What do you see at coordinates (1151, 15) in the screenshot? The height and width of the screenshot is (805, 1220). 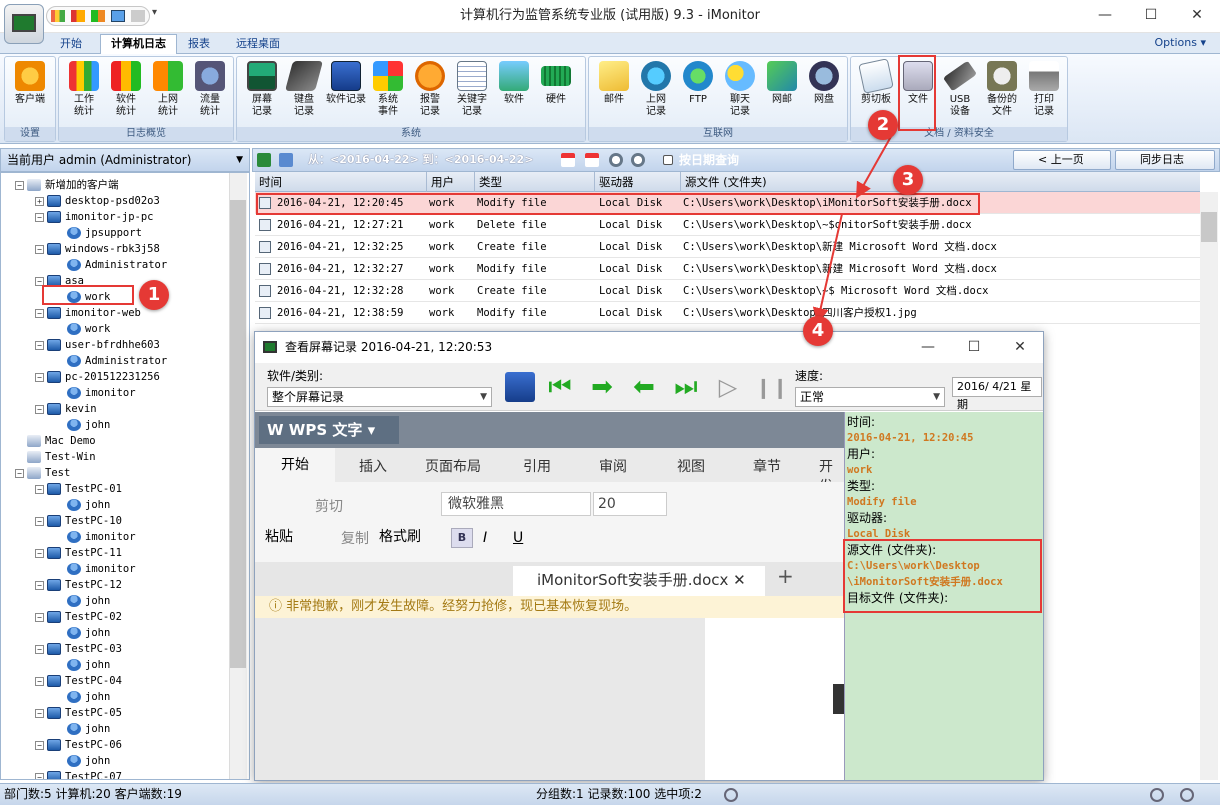 I see `maximize-button: ☐` at bounding box center [1151, 15].